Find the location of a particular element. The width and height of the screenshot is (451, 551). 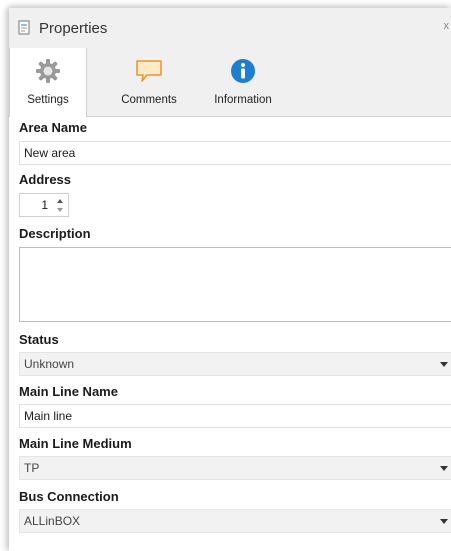

tab-information-label: Information is located at coordinates (243, 100).